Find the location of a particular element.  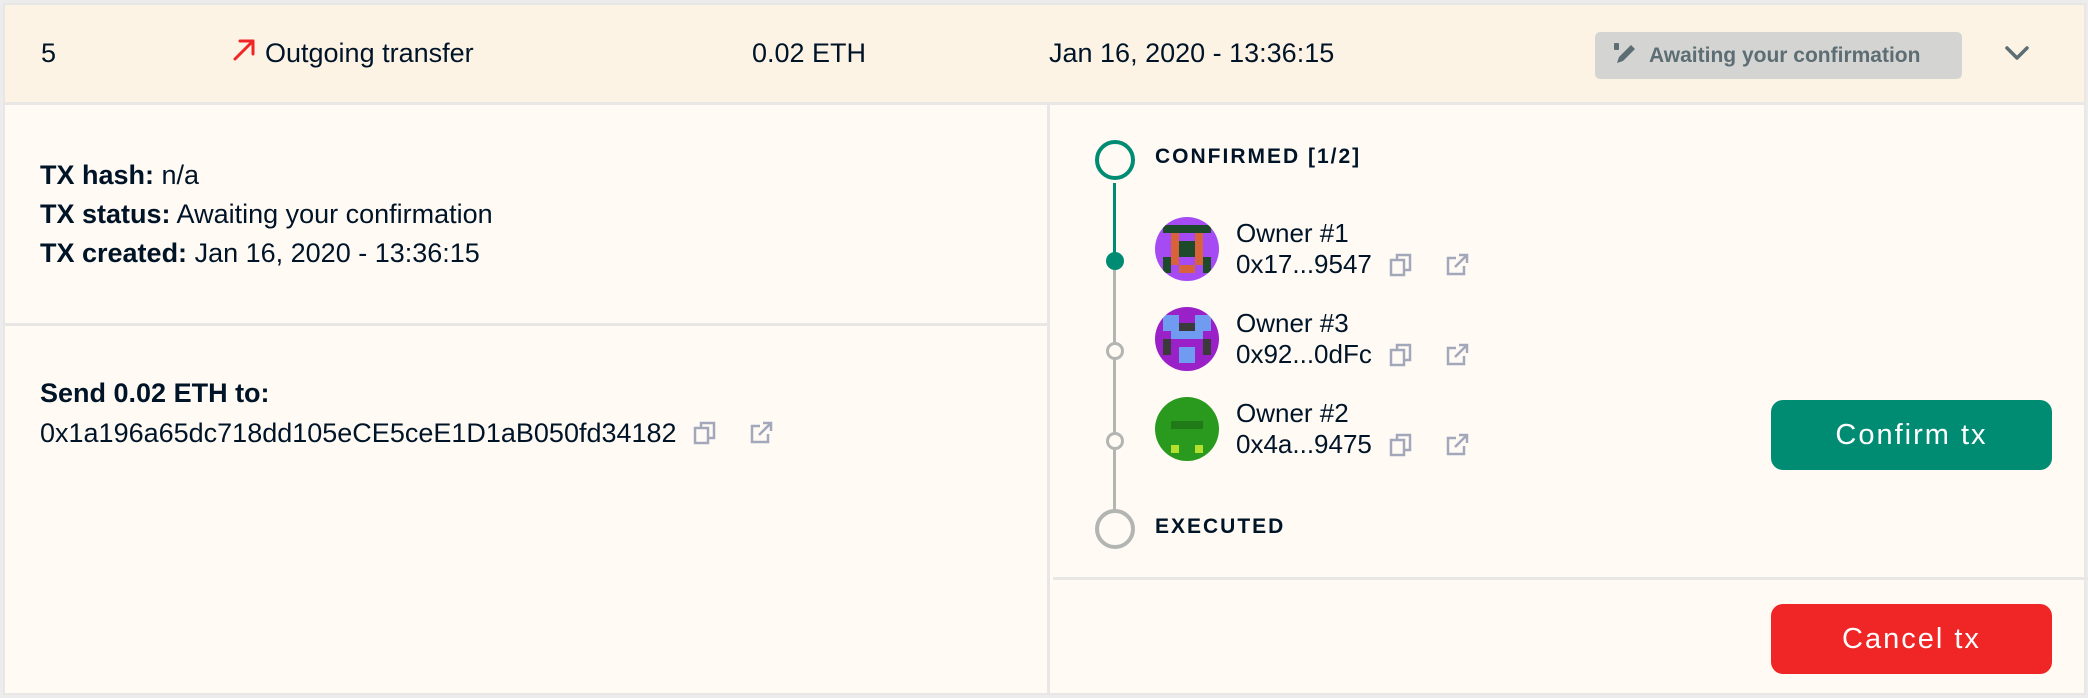

owner-address: 0x4a...9475 is located at coordinates (1304, 444).